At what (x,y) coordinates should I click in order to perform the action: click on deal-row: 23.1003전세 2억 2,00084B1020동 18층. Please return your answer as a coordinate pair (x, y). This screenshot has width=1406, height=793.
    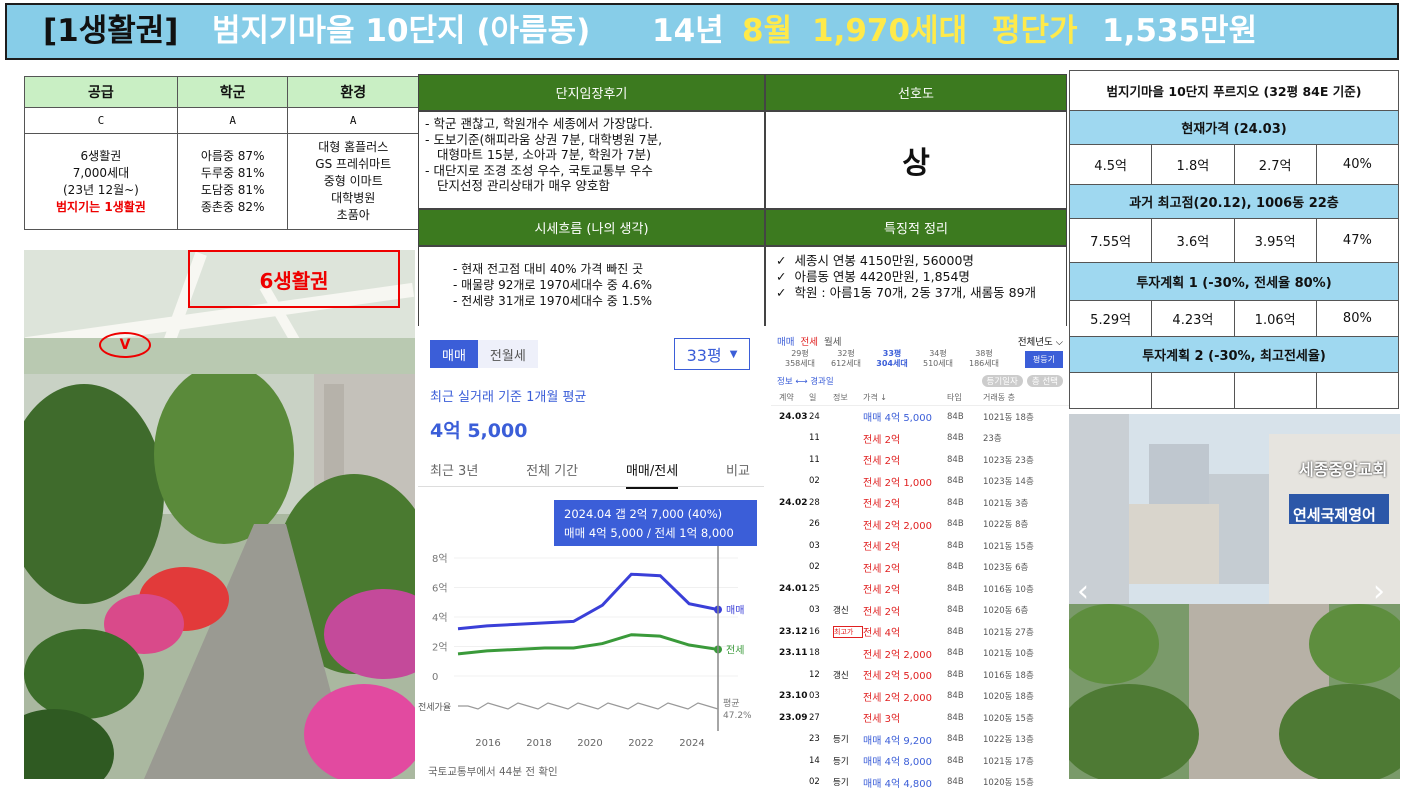
    Looking at the image, I should click on (920, 697).